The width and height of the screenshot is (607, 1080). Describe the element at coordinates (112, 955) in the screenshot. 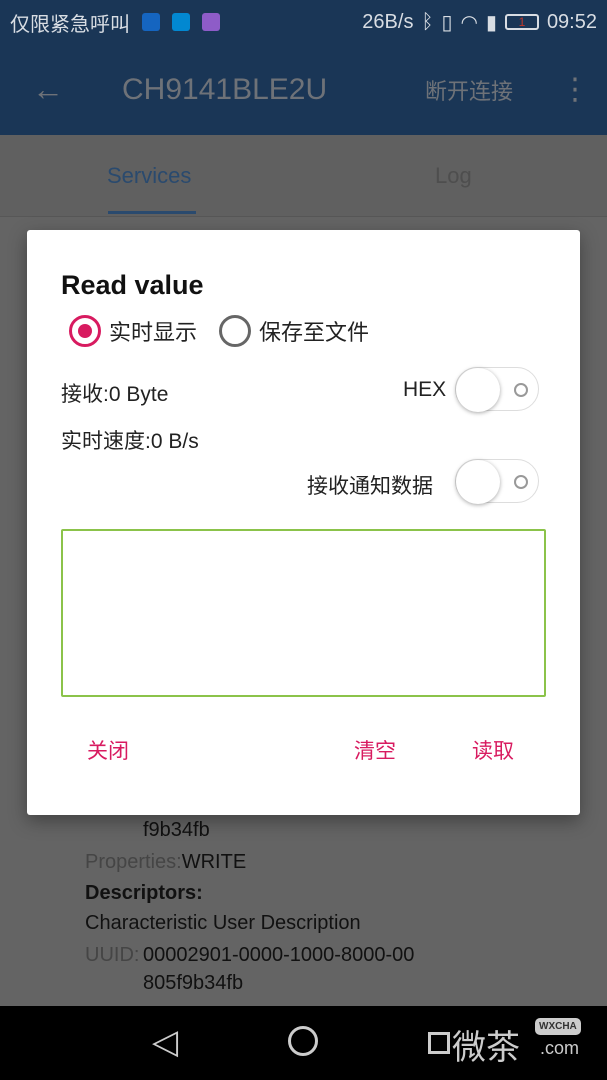

I see `uuid-label: UUID:` at that location.